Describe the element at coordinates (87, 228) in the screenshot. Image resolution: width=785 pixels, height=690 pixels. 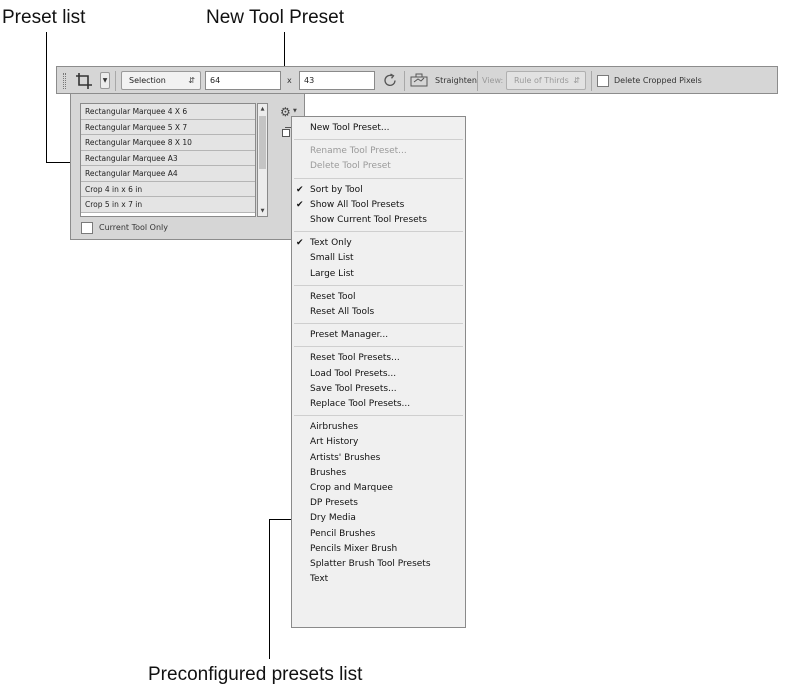
I see `current-tool-only-checkbox` at that location.